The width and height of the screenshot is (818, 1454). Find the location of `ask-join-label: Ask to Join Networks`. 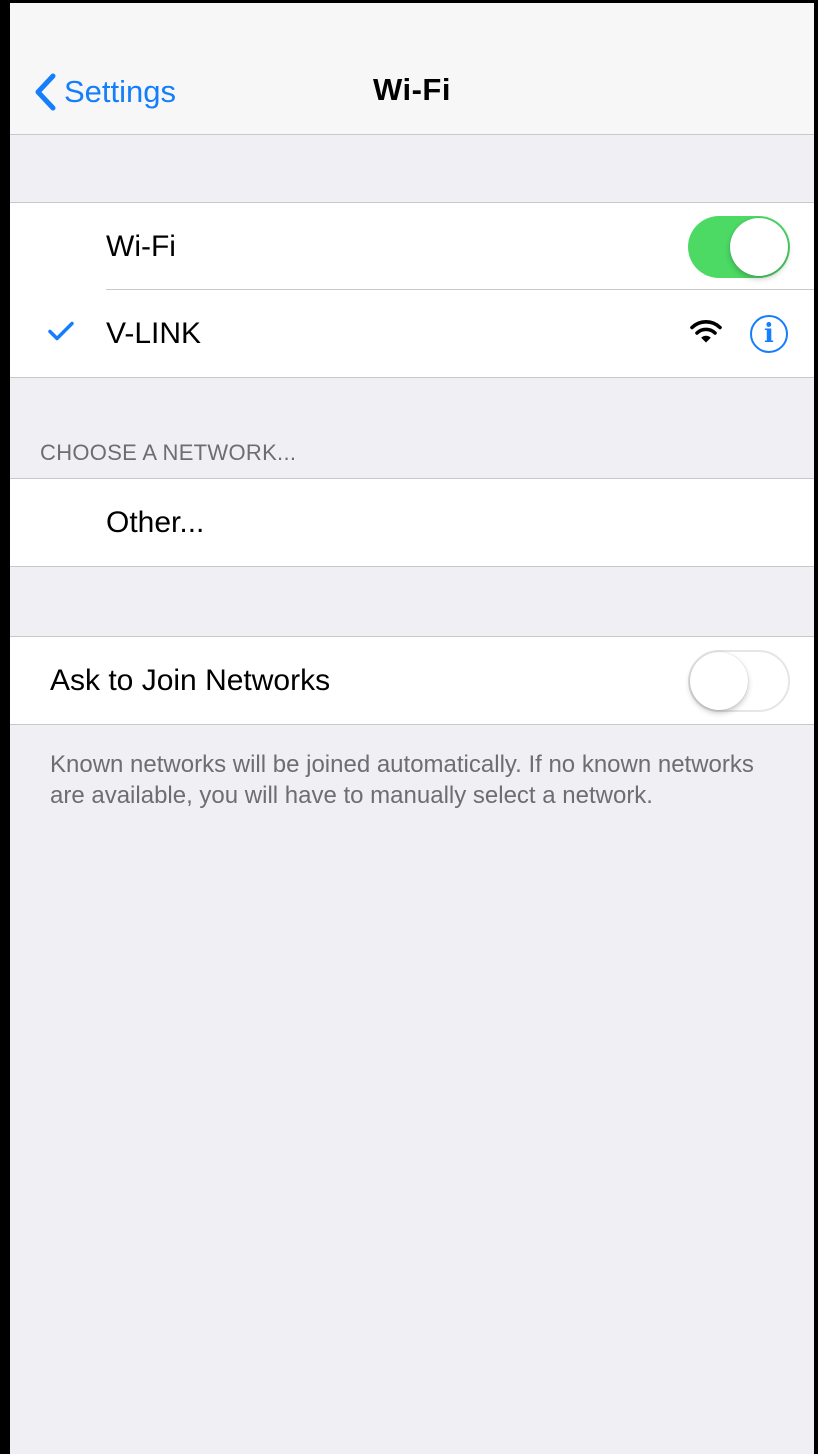

ask-join-label: Ask to Join Networks is located at coordinates (190, 680).